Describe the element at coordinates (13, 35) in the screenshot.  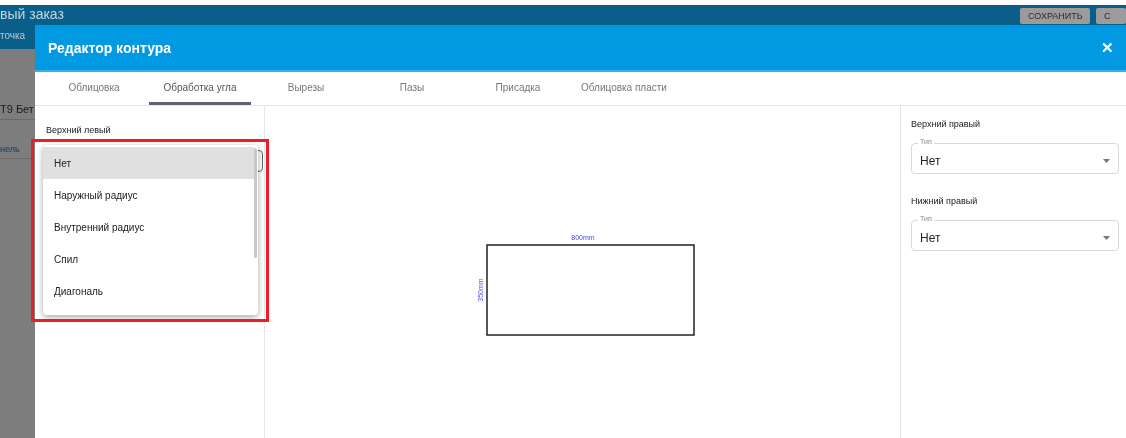
I see `page-subtitle: точка` at that location.